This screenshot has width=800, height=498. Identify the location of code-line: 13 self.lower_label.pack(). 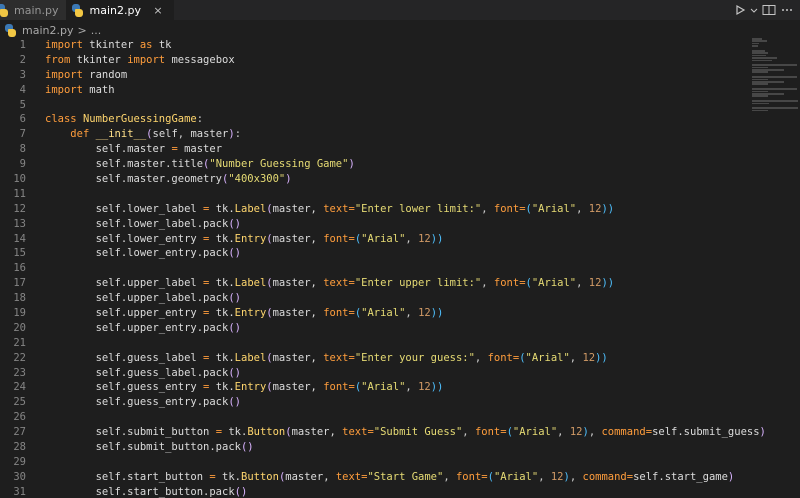
(374, 224).